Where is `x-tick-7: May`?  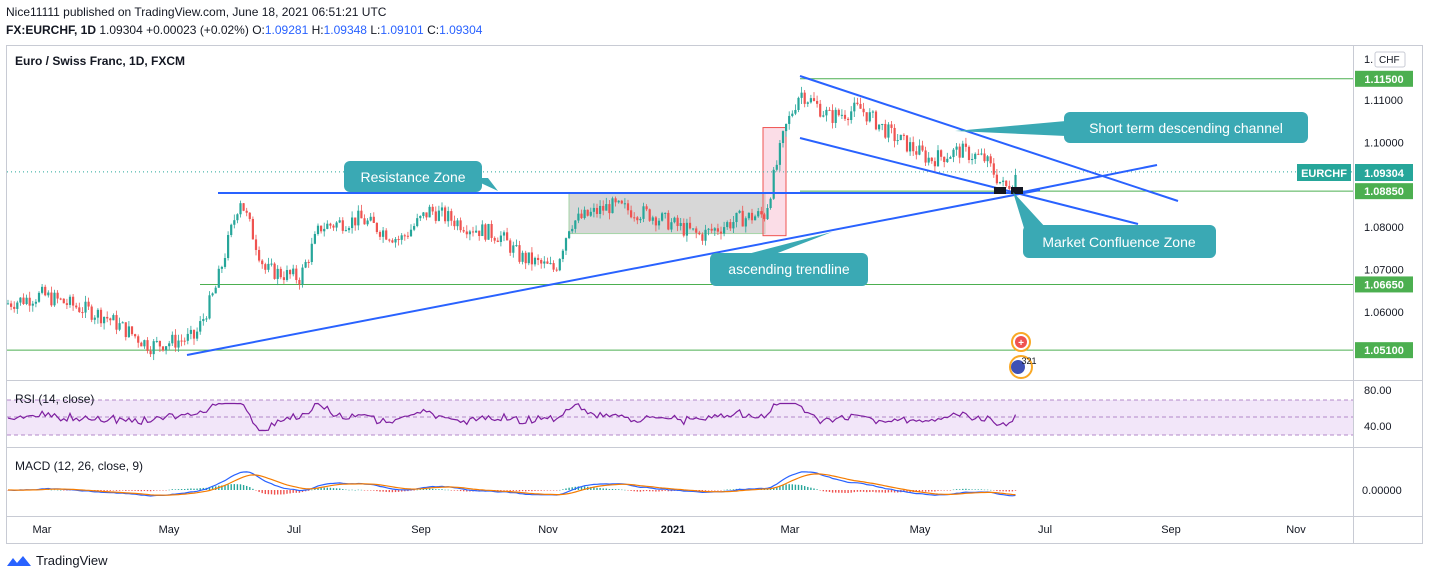 x-tick-7: May is located at coordinates (920, 530).